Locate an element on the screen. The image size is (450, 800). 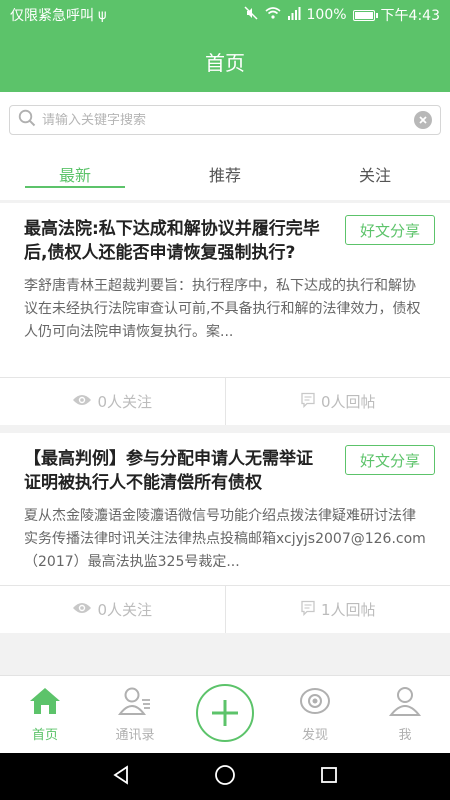
add-icon is located at coordinates (225, 712).